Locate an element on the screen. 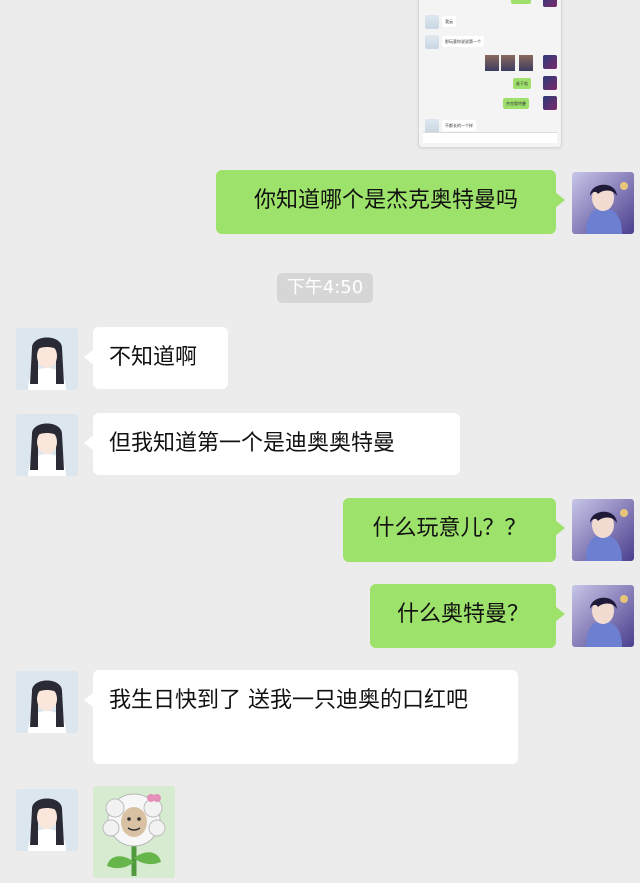 The height and width of the screenshot is (883, 640). message-bubble-received: 但我知道第一个是迪奥奥特曼 is located at coordinates (272, 444).